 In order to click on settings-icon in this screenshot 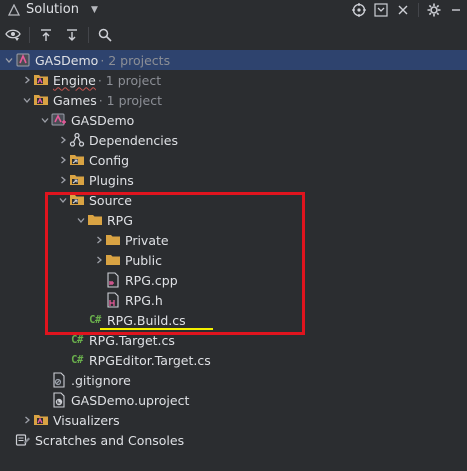, I will do `click(434, 9)`.